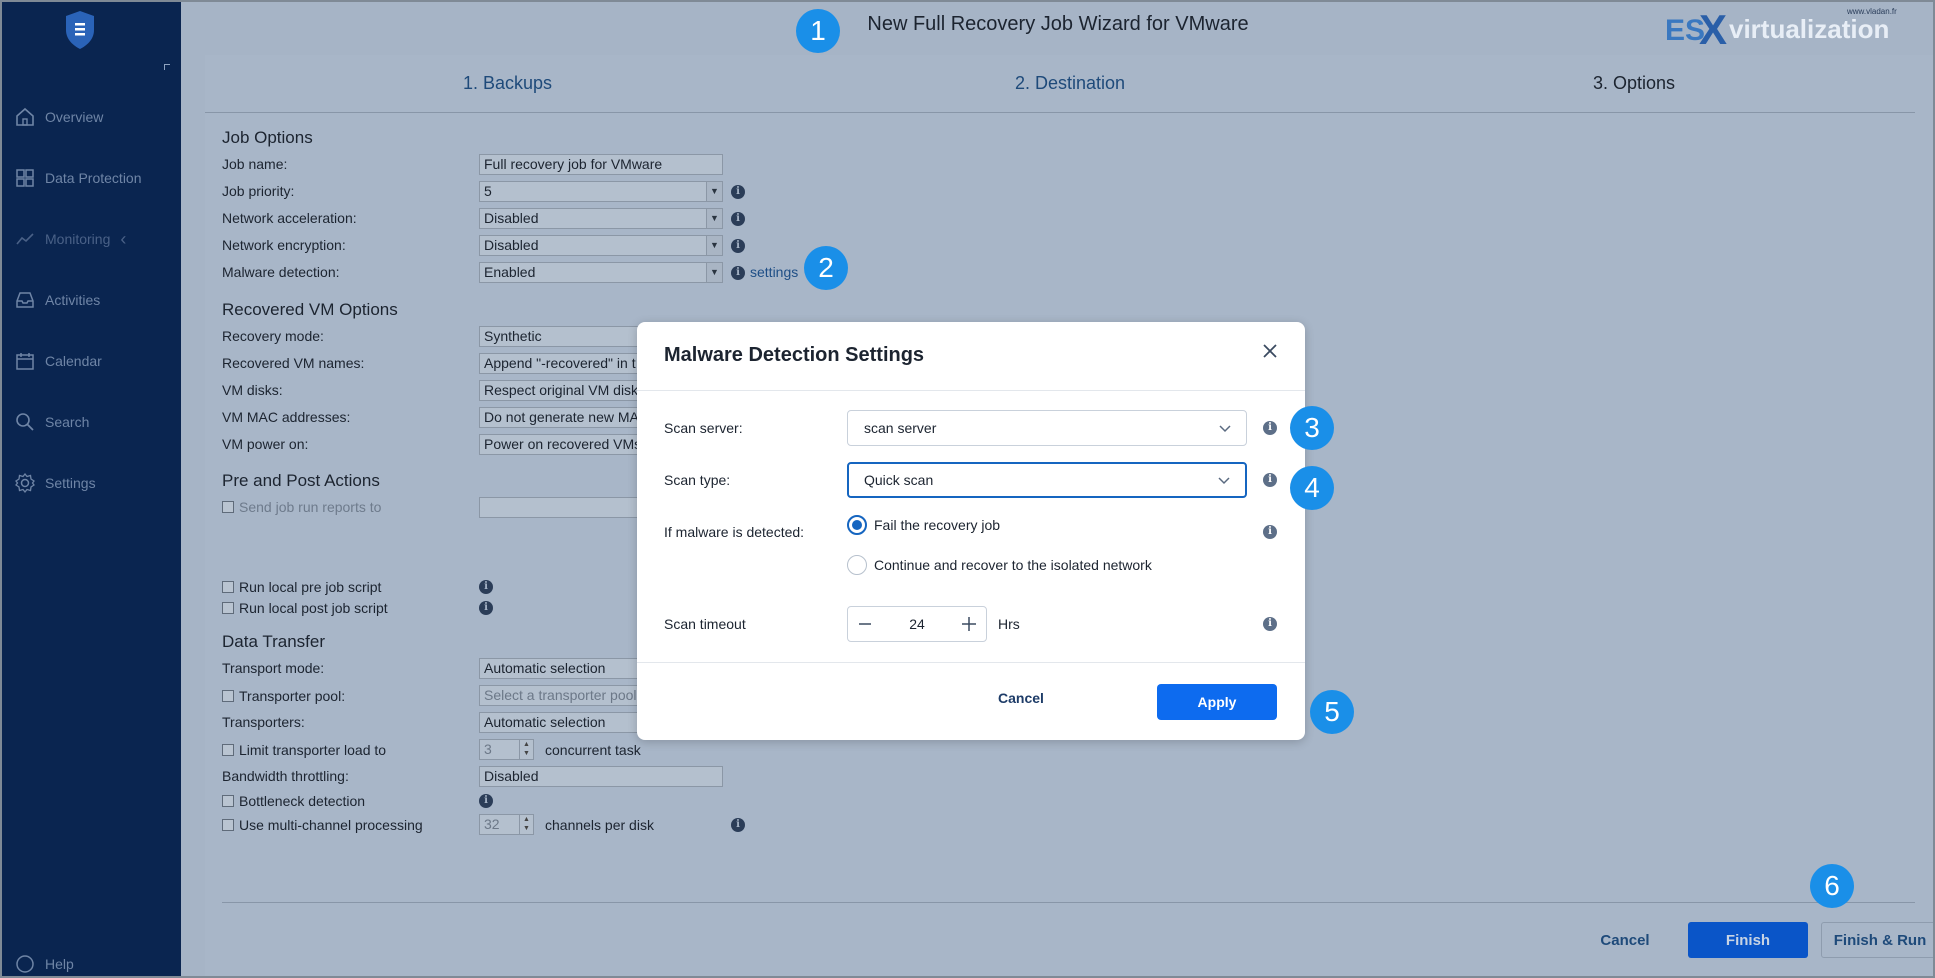 Image resolution: width=1935 pixels, height=978 pixels. What do you see at coordinates (510, 272) in the screenshot?
I see `malware-detection-value: Enabled` at bounding box center [510, 272].